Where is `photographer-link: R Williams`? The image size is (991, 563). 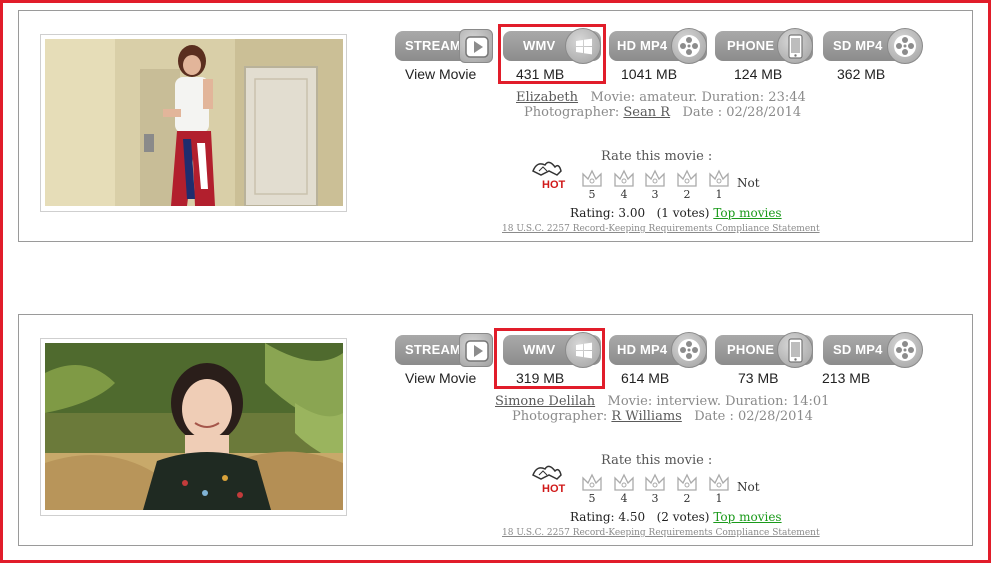
photographer-link: R Williams is located at coordinates (646, 416).